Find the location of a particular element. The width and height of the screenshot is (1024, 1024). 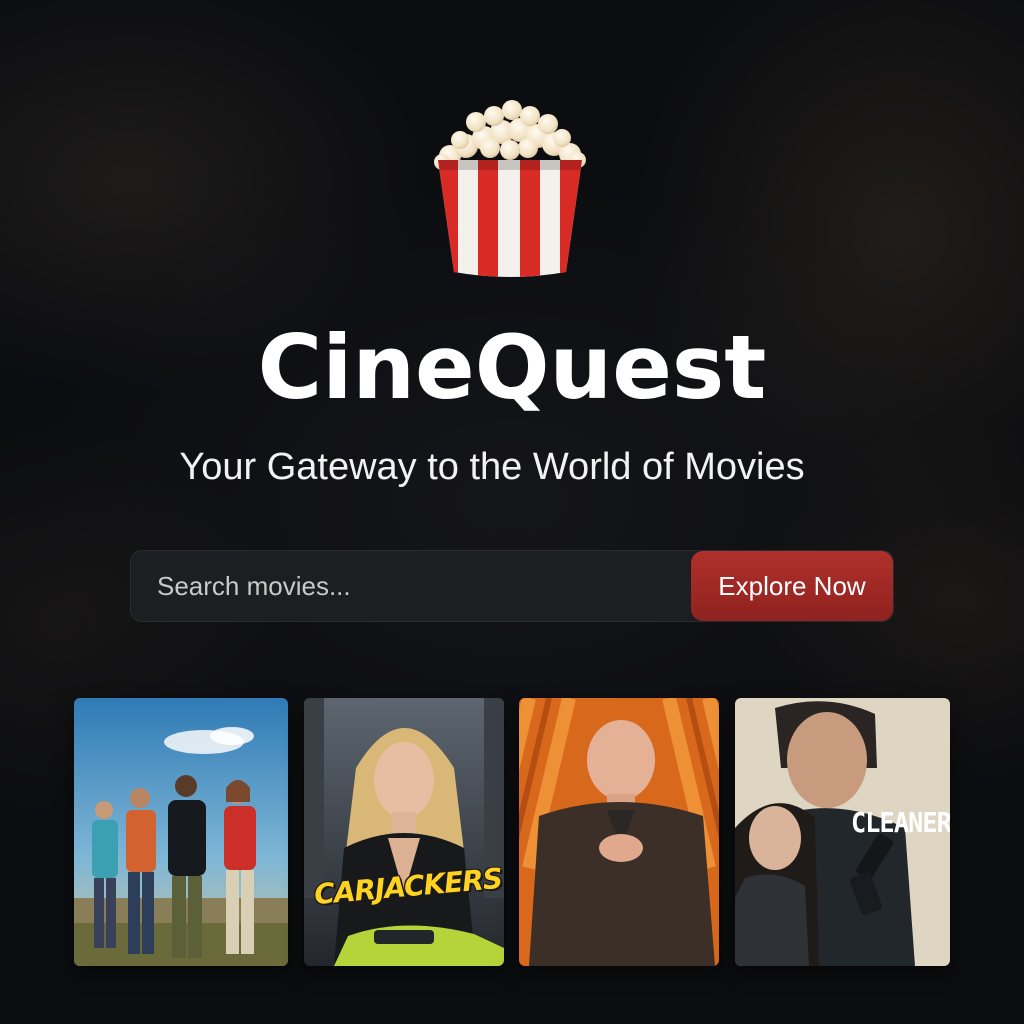

poster-title: CLEANER is located at coordinates (900, 822).